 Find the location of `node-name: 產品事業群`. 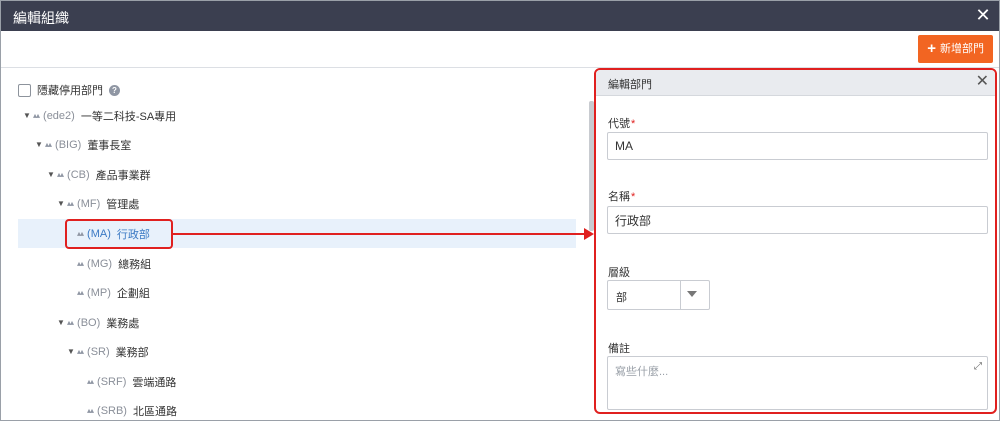

node-name: 產品事業群 is located at coordinates (123, 175).